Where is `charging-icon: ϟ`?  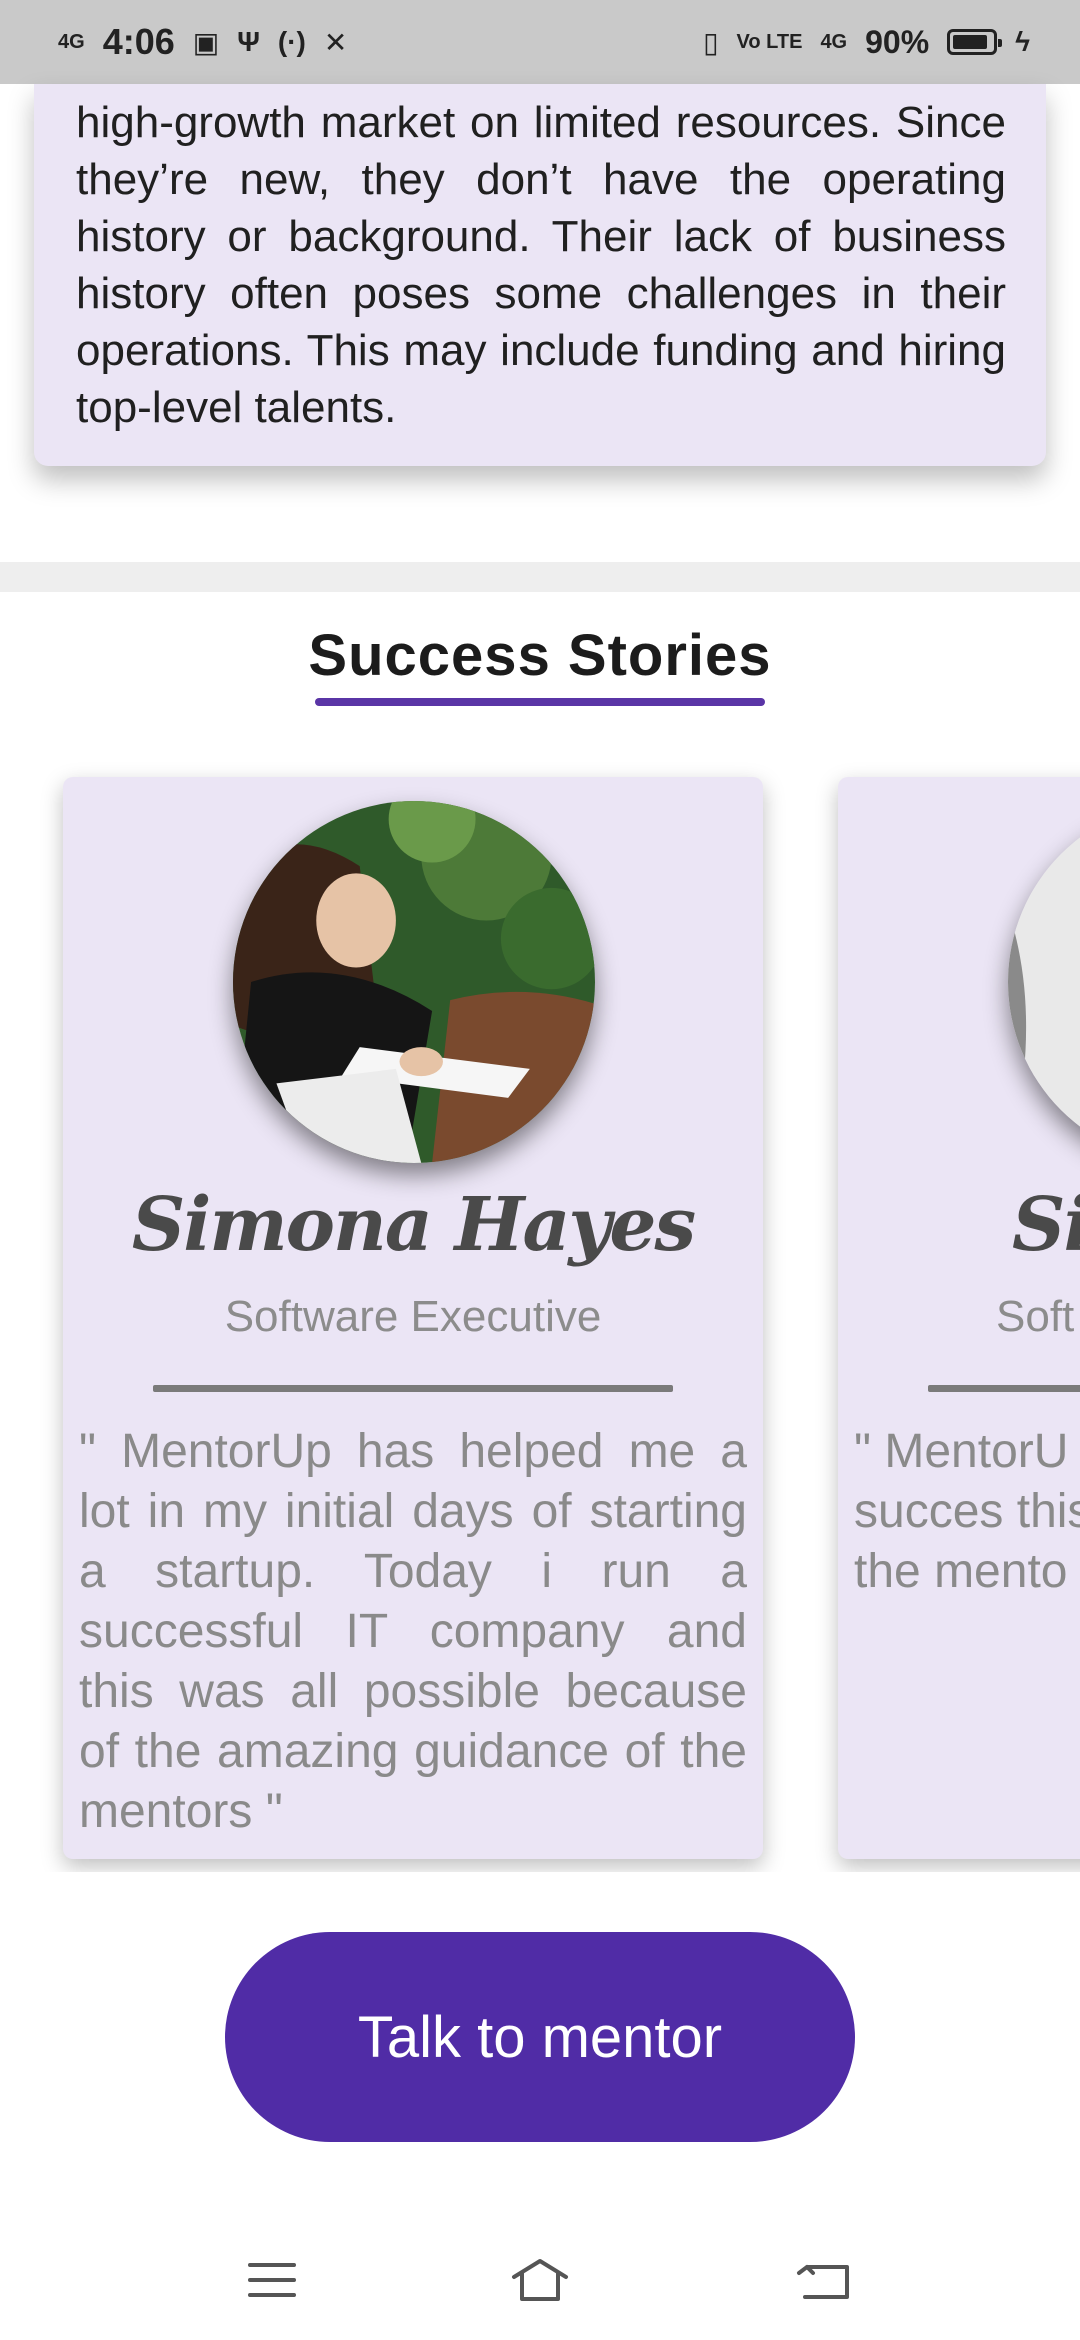
charging-icon: ϟ is located at coordinates (1022, 41).